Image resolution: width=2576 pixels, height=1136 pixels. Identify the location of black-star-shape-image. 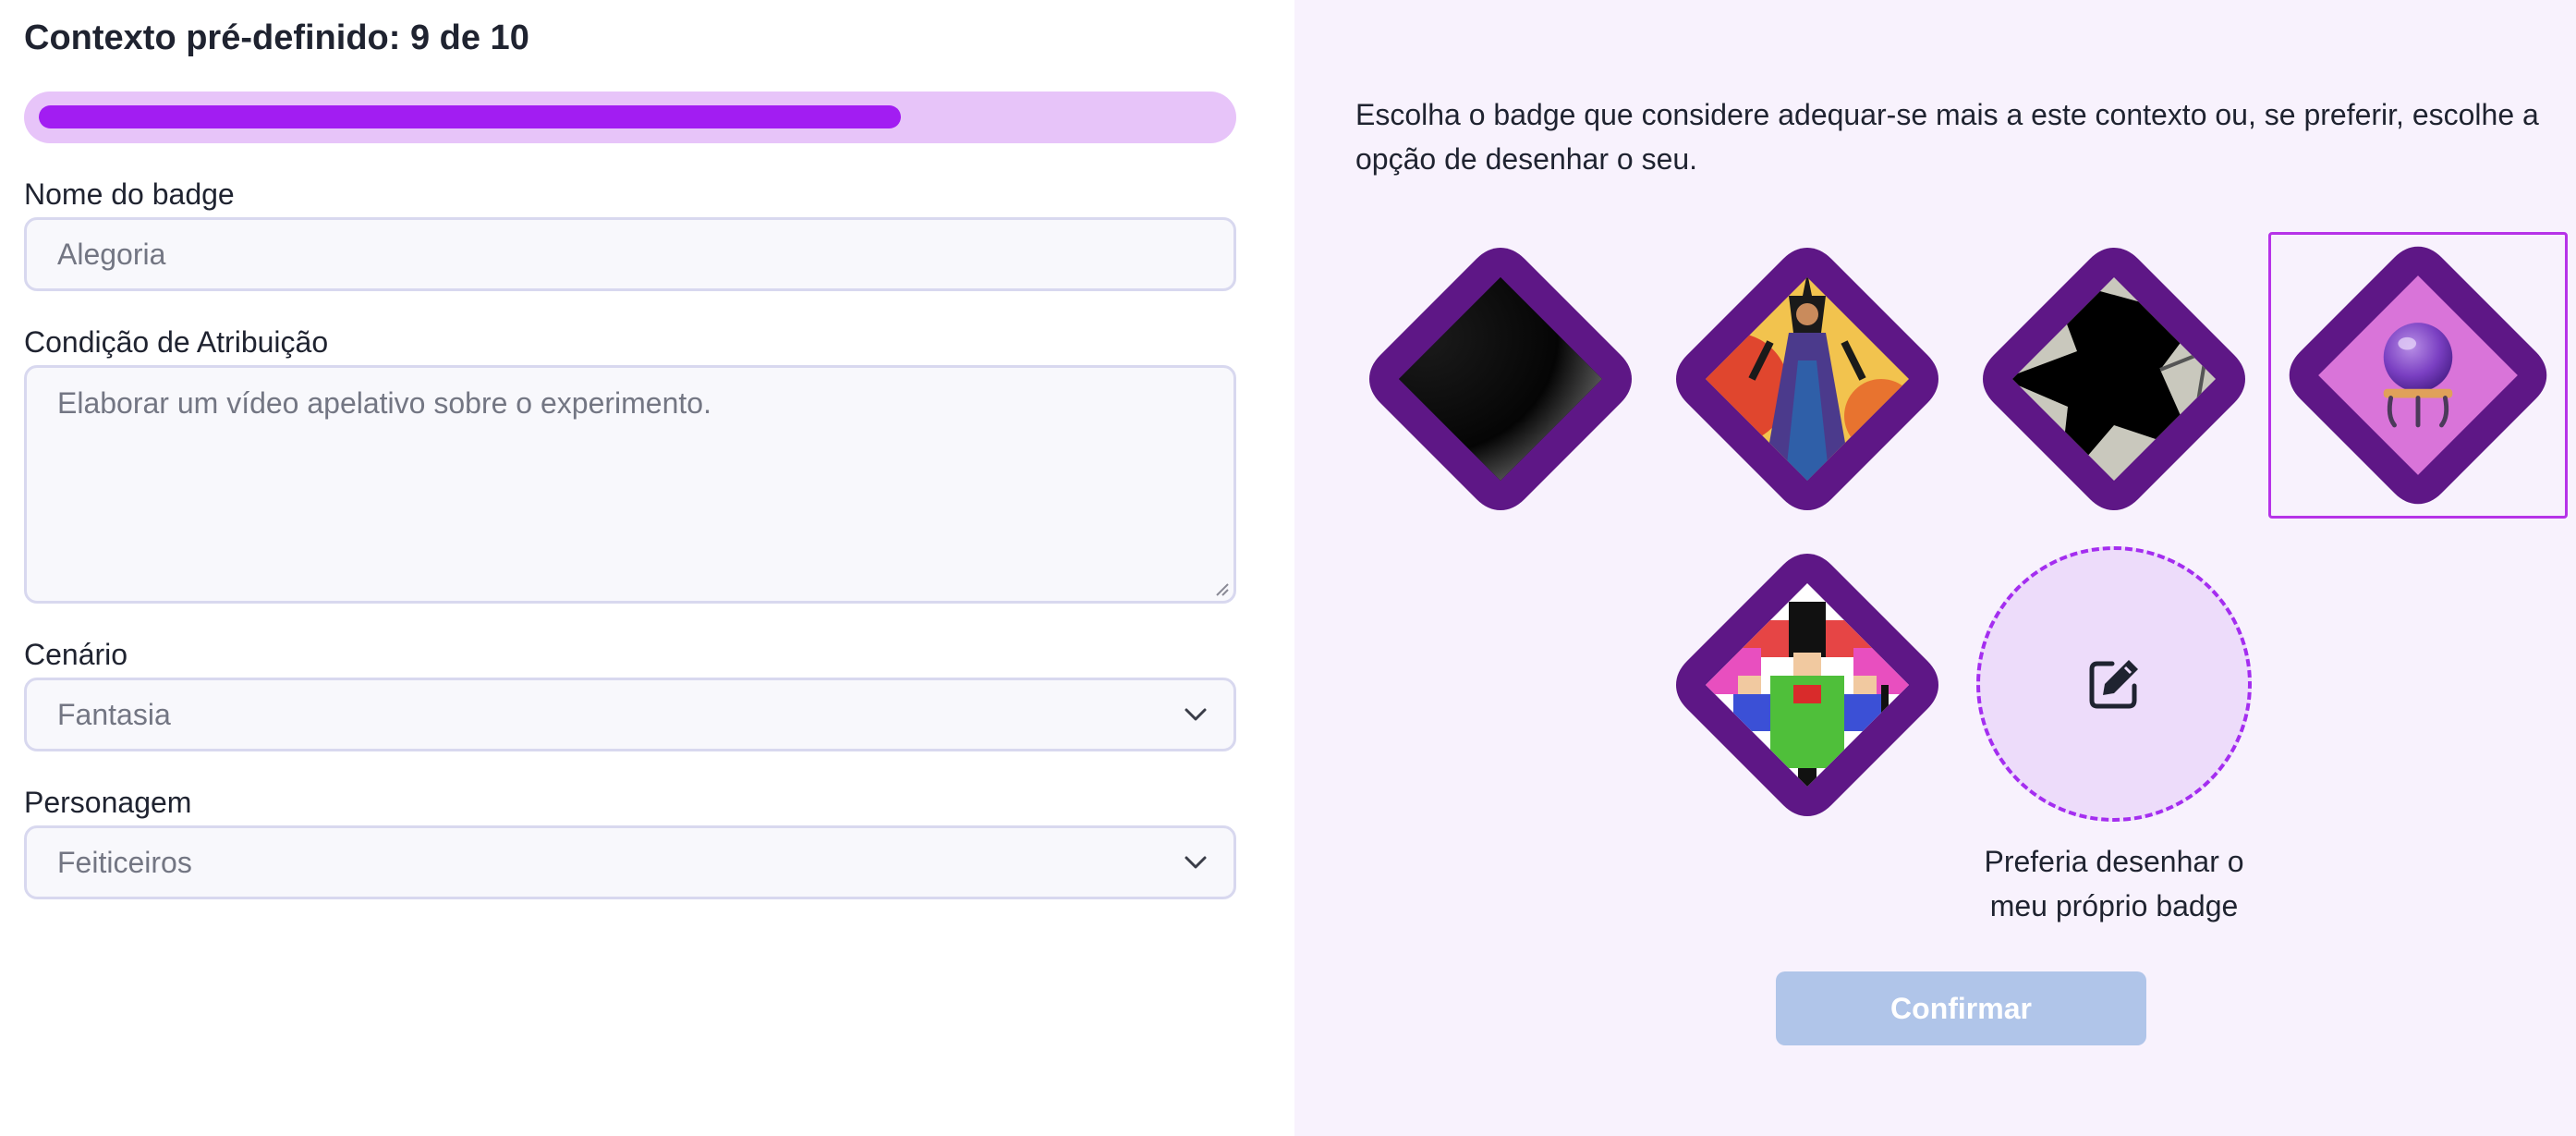
(2114, 379).